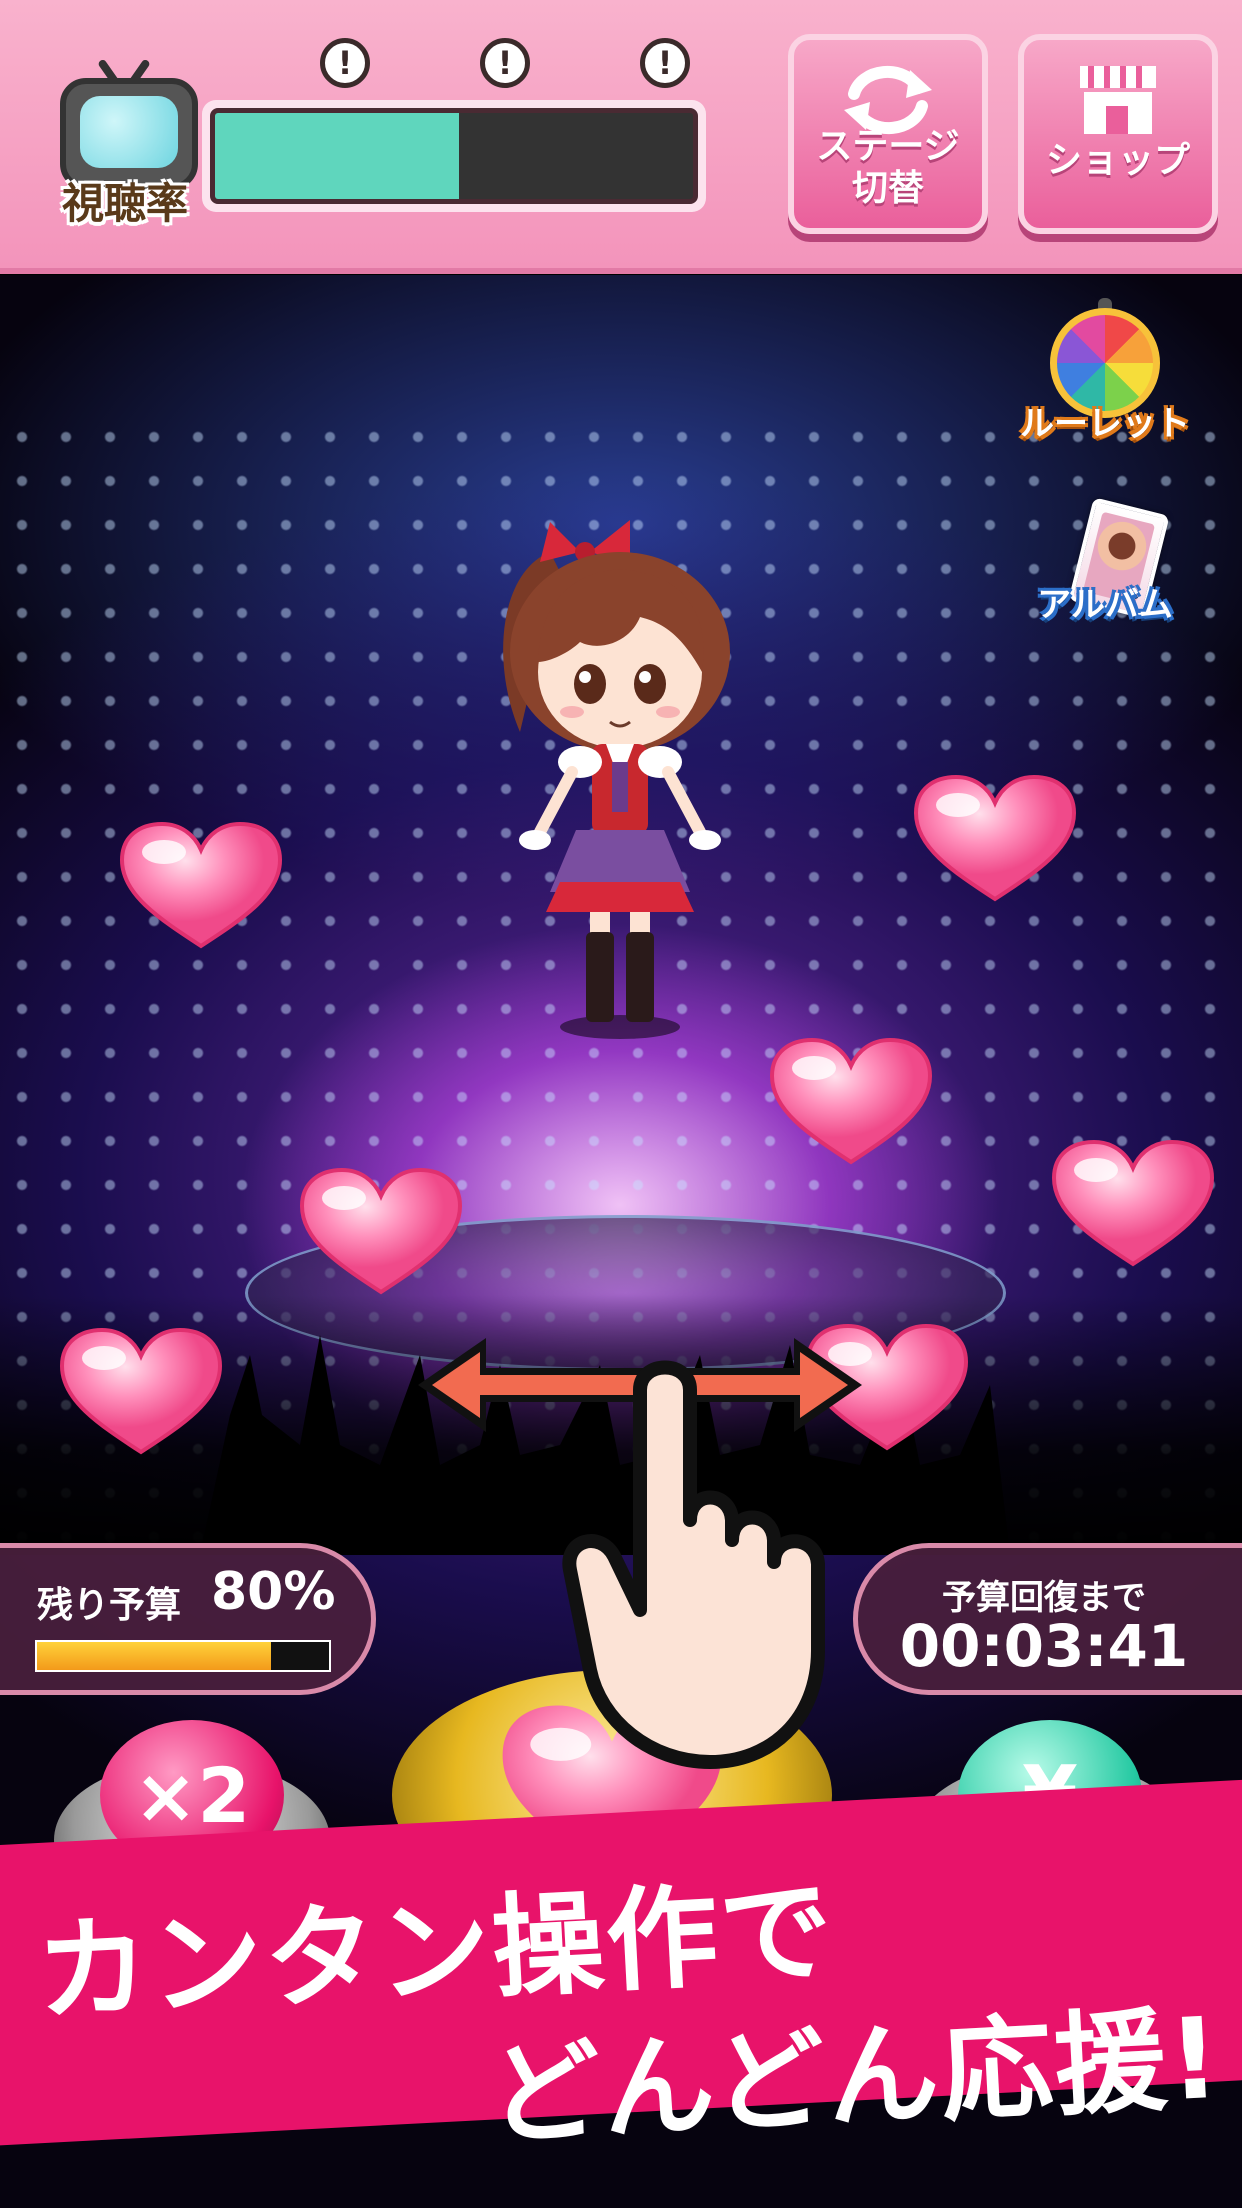 This screenshot has height=2208, width=1242. I want to click on audience-rating-badge: 視聴率, so click(125, 143).